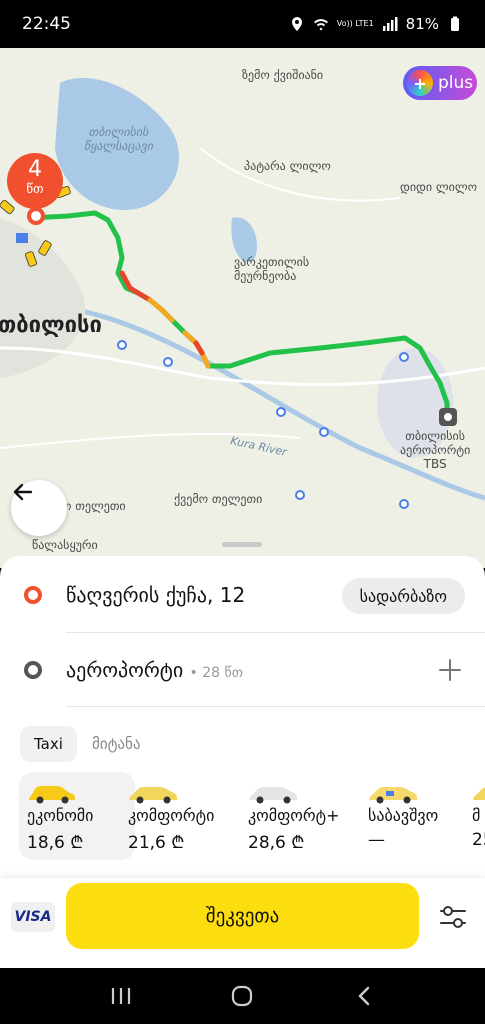  Describe the element at coordinates (390, 24) in the screenshot. I see `signal-icon` at that location.